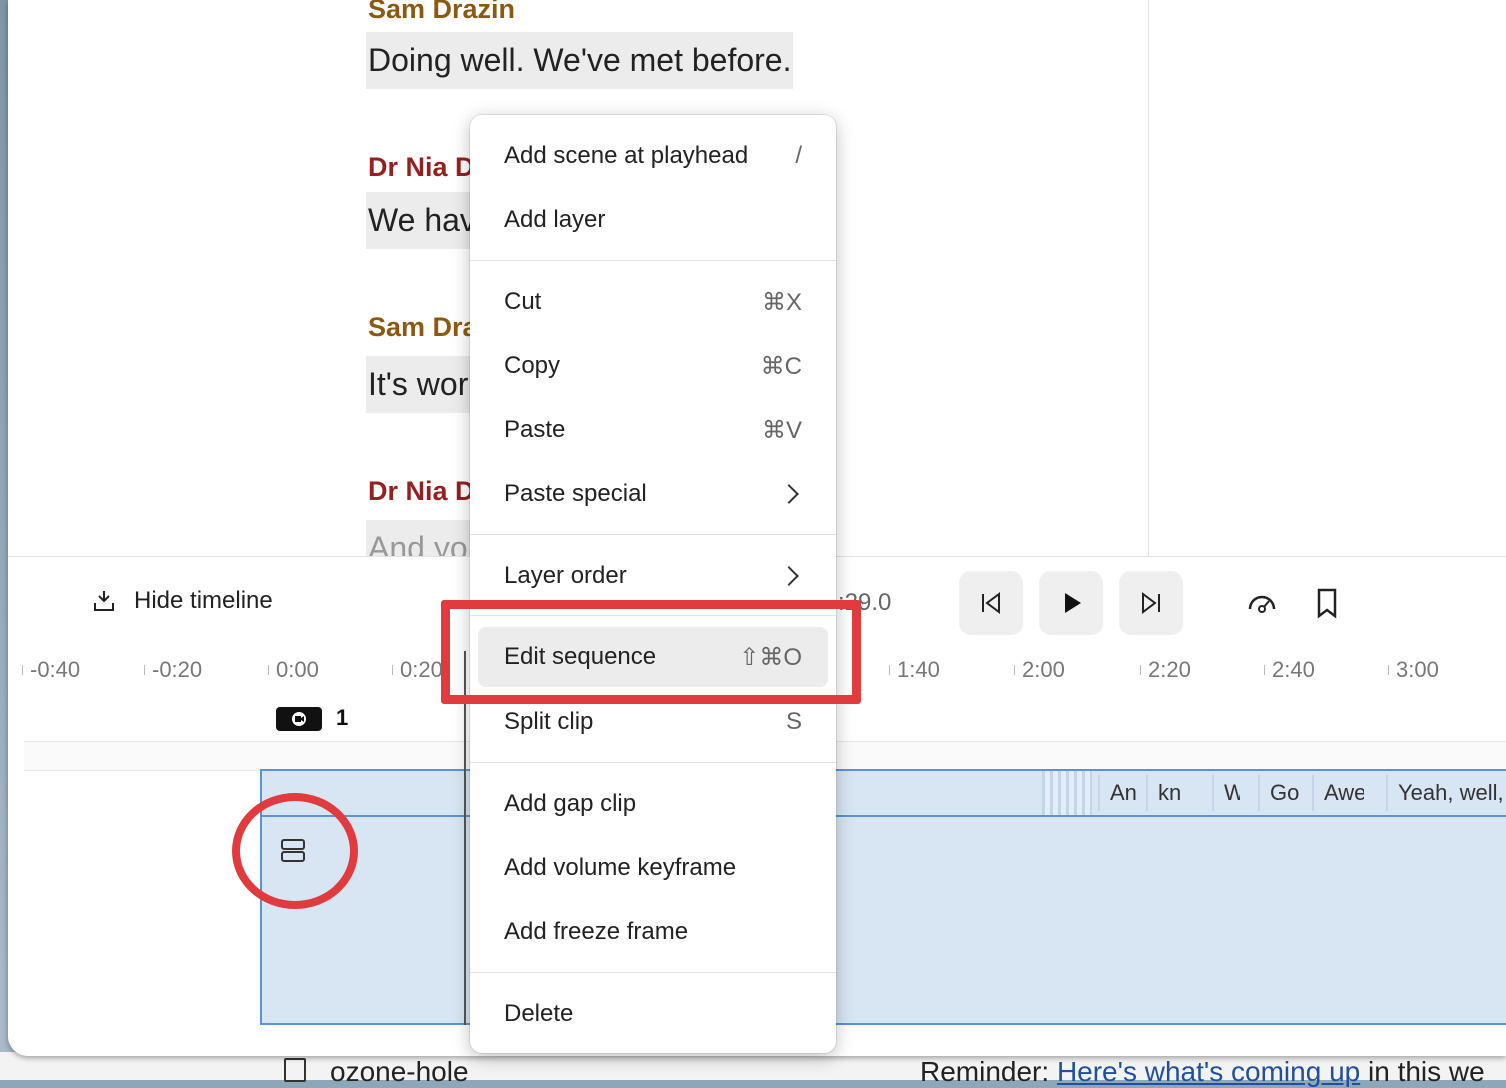  What do you see at coordinates (1123, 793) in the screenshot?
I see `word-chip: An` at bounding box center [1123, 793].